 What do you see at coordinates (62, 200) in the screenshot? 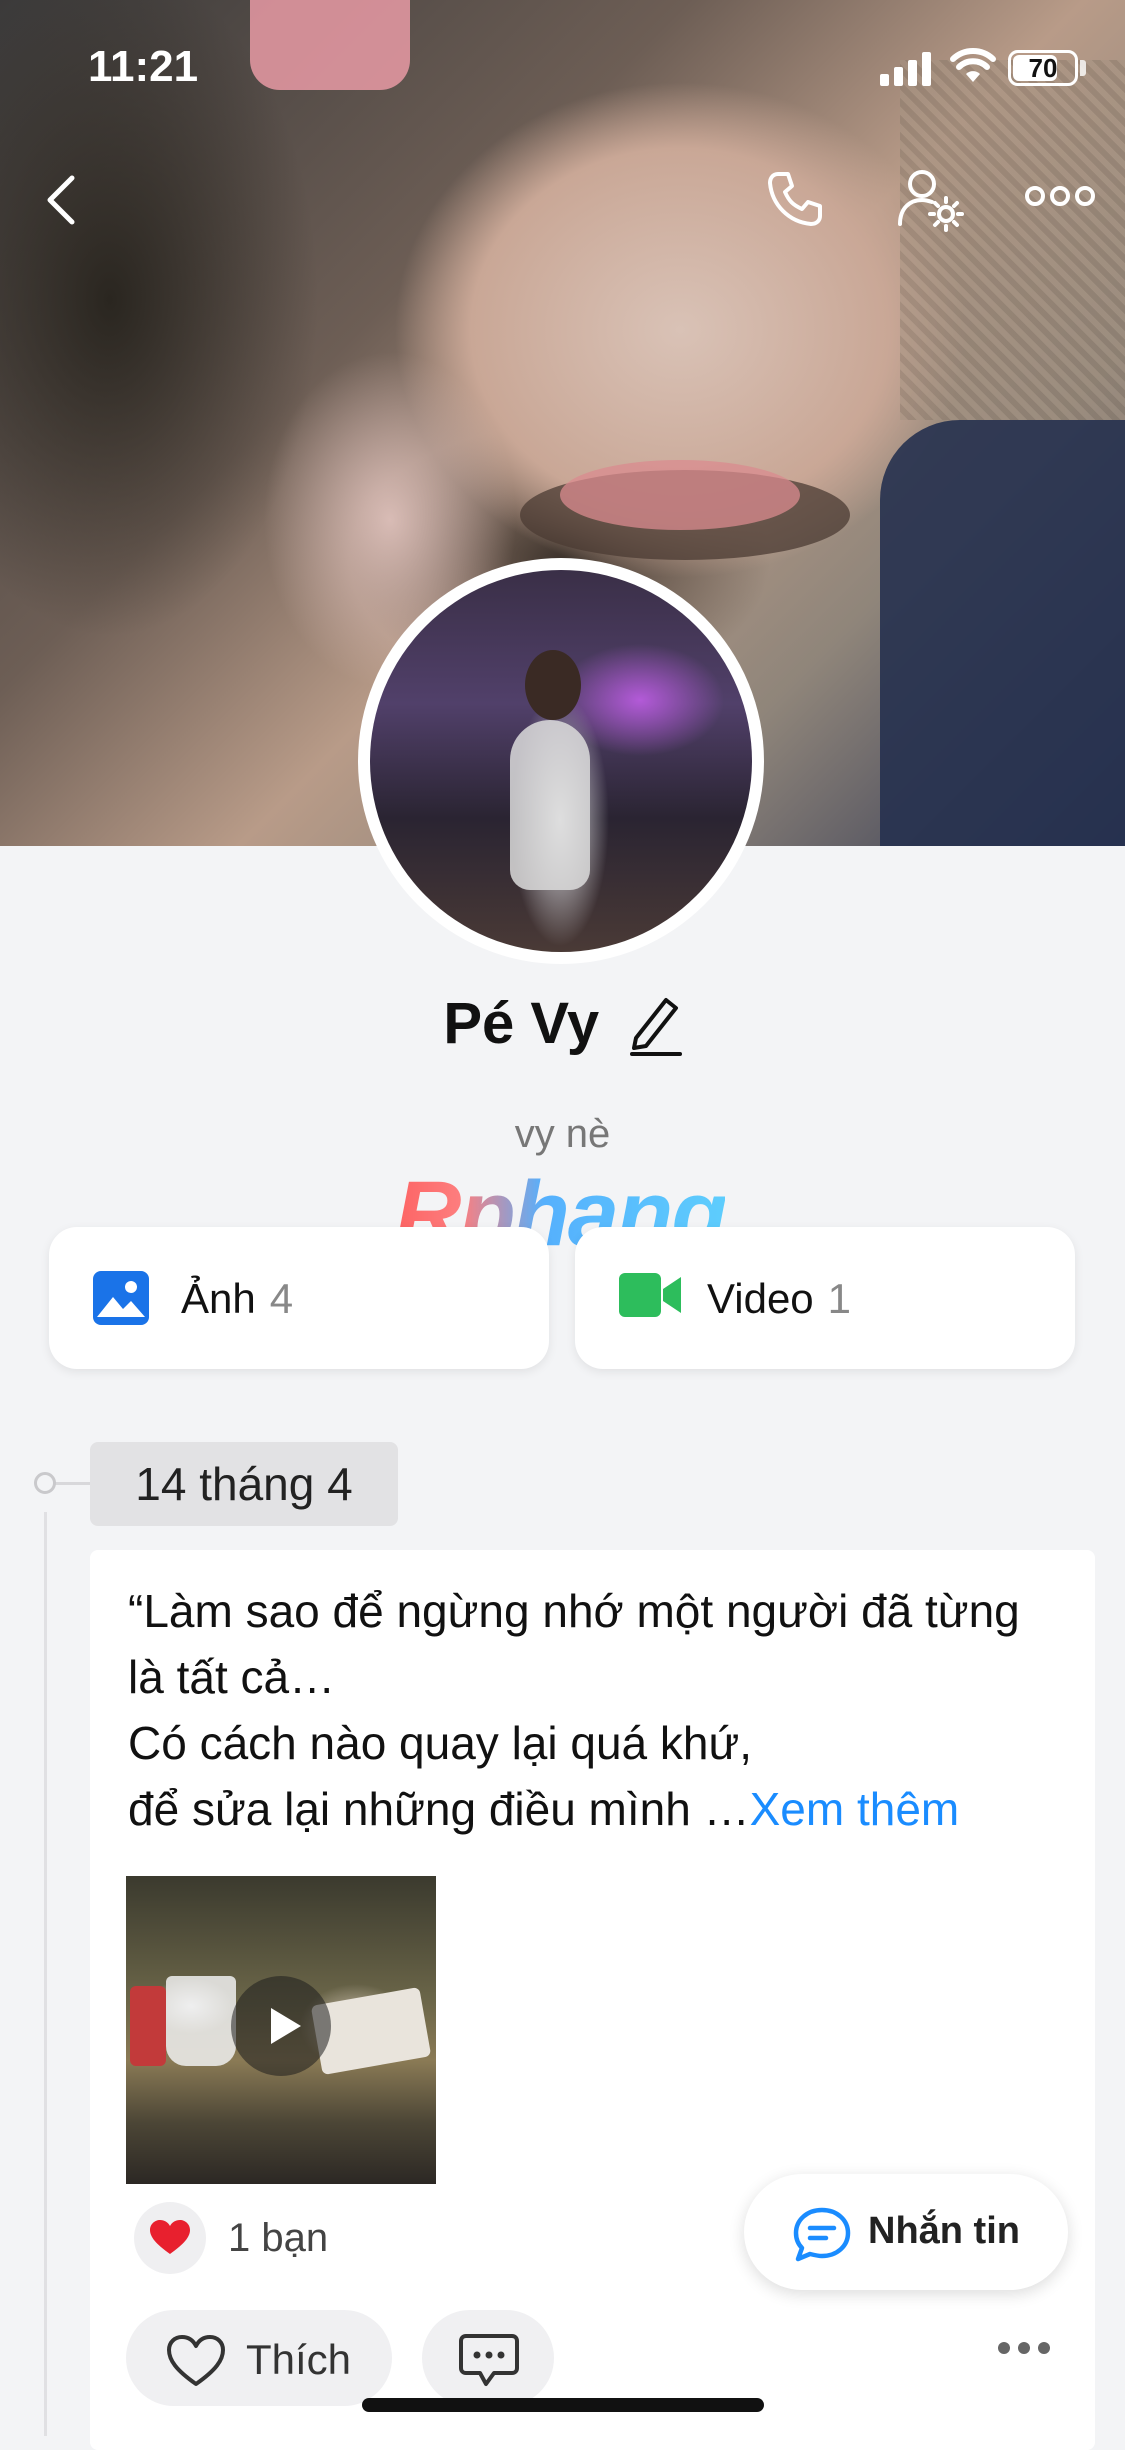
I see `chevron-left-icon` at bounding box center [62, 200].